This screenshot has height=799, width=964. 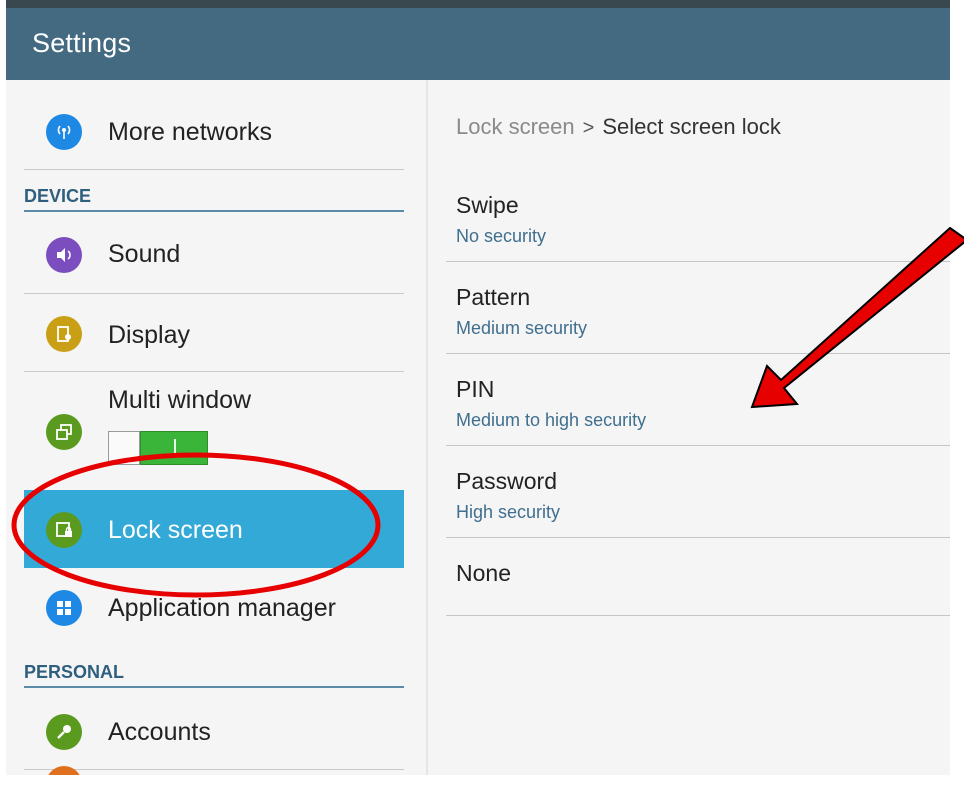 I want to click on option-pattern: Pattern Medium security, so click(x=698, y=308).